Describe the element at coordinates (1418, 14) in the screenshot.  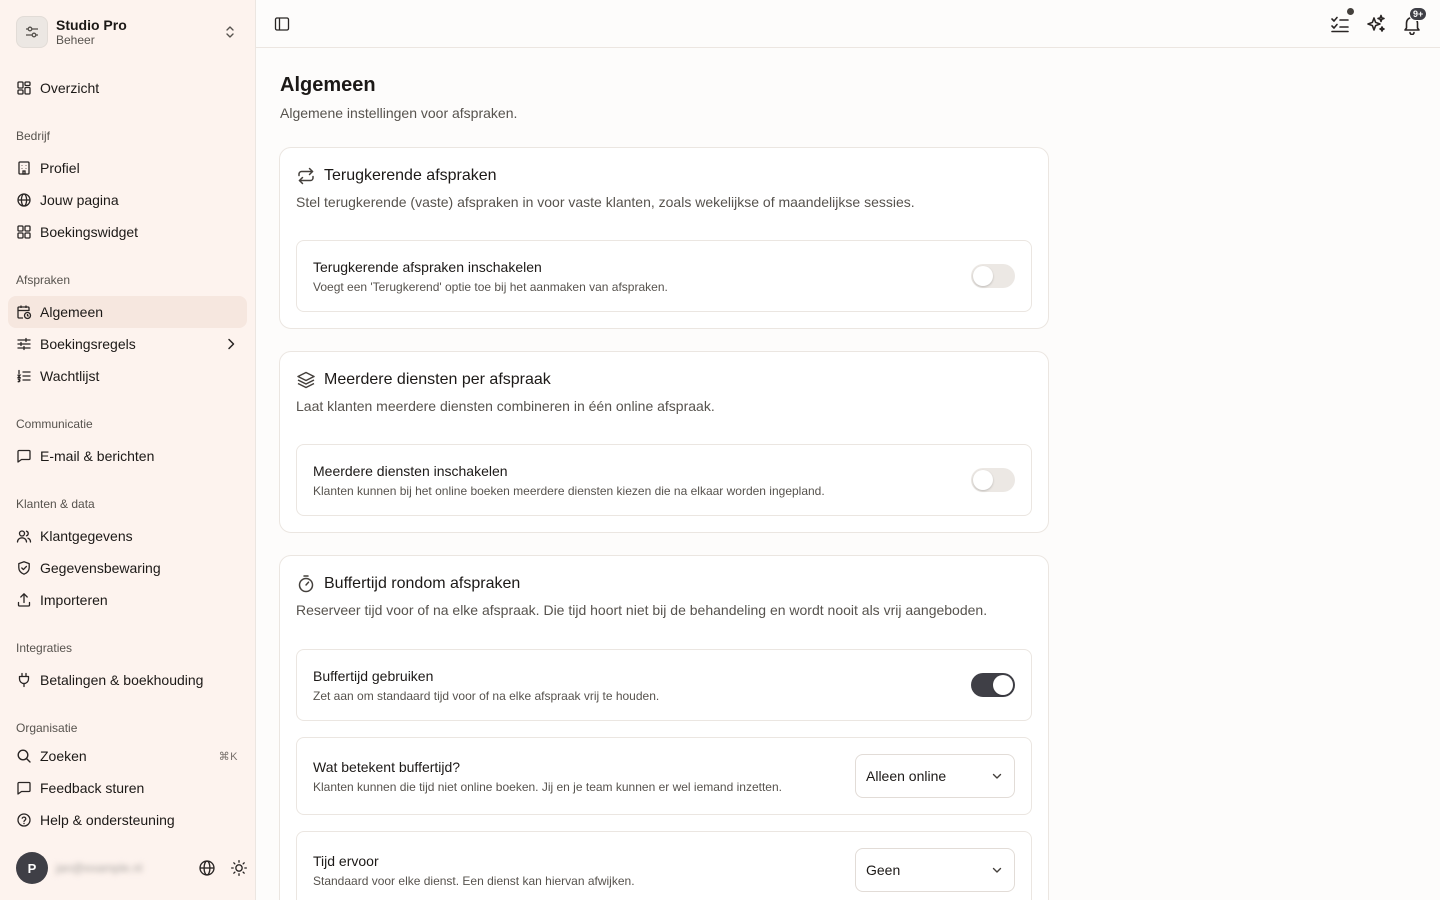
I see `notifications-badge: 9+` at that location.